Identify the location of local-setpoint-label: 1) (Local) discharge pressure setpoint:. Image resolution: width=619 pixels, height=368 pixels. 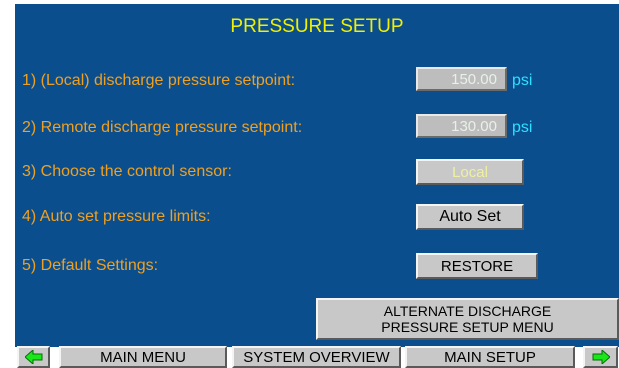
(159, 80).